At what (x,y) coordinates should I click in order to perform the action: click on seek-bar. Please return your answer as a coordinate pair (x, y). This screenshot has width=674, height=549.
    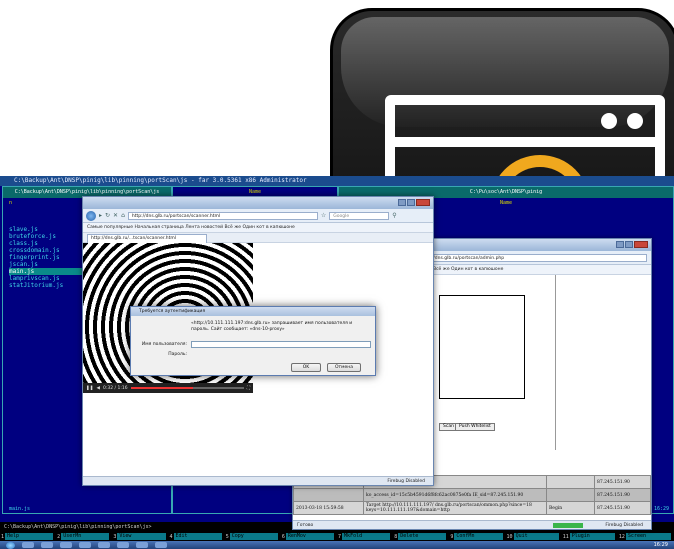
    Looking at the image, I should click on (187, 388).